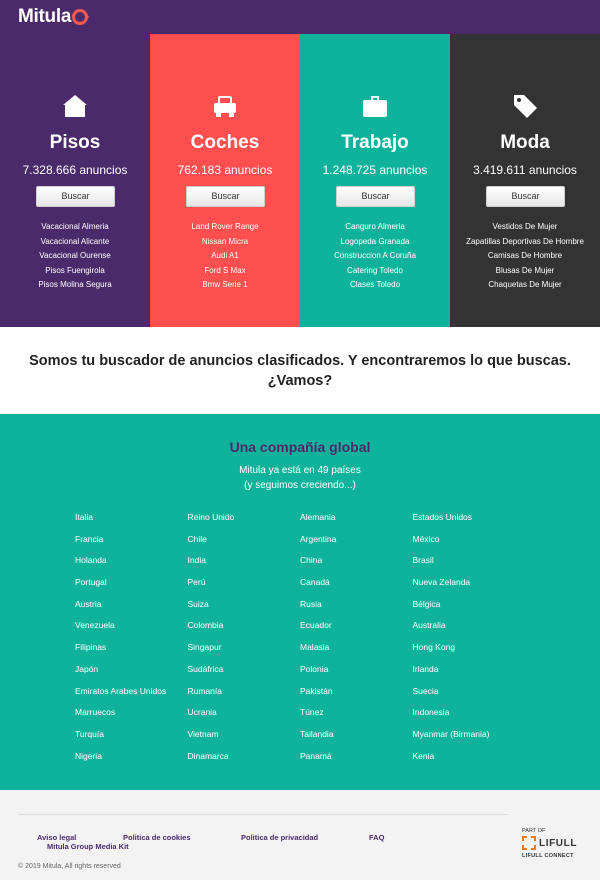  I want to click on category-link: Bmw Serie 1, so click(225, 285).